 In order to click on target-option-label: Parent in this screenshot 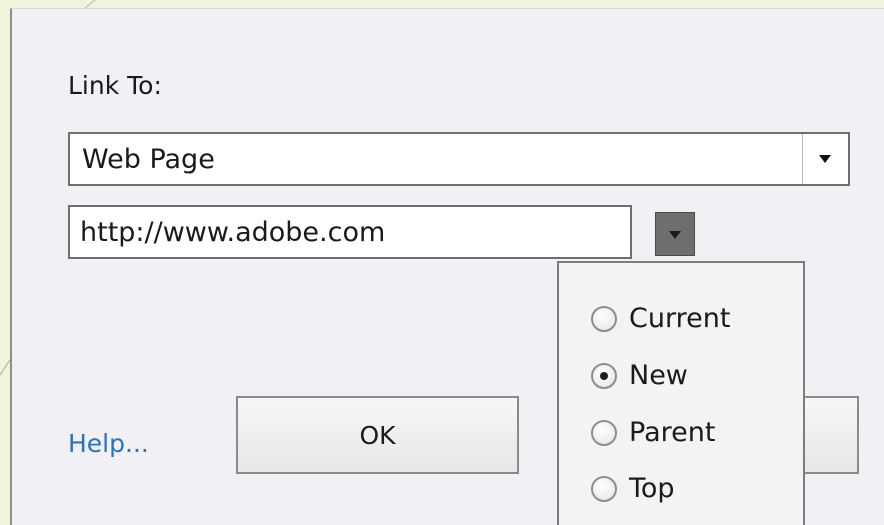, I will do `click(672, 432)`.